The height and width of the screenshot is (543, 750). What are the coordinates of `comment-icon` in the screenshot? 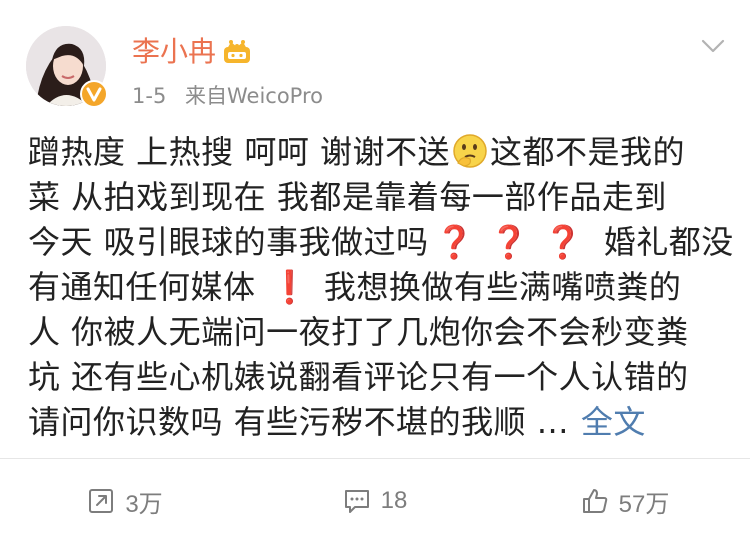 It's located at (356, 501).